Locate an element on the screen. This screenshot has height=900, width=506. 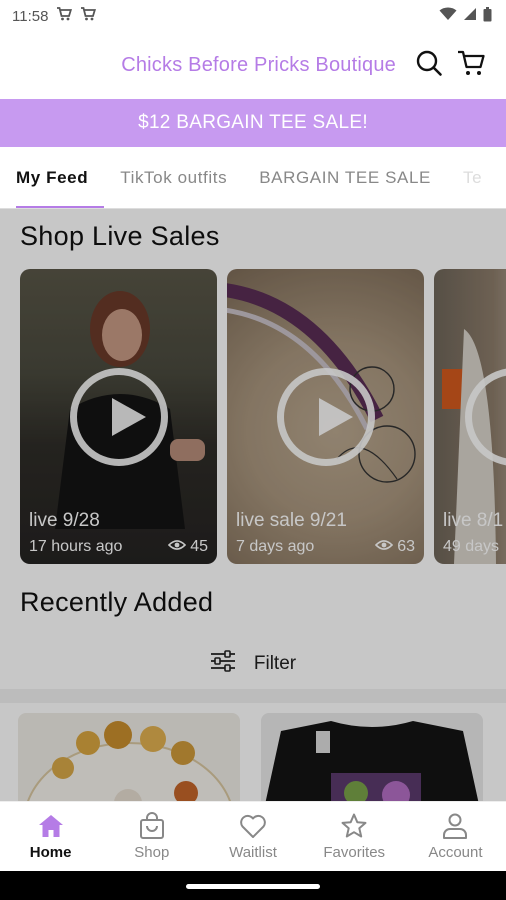
filter-button: Filter is located at coordinates (253, 664).